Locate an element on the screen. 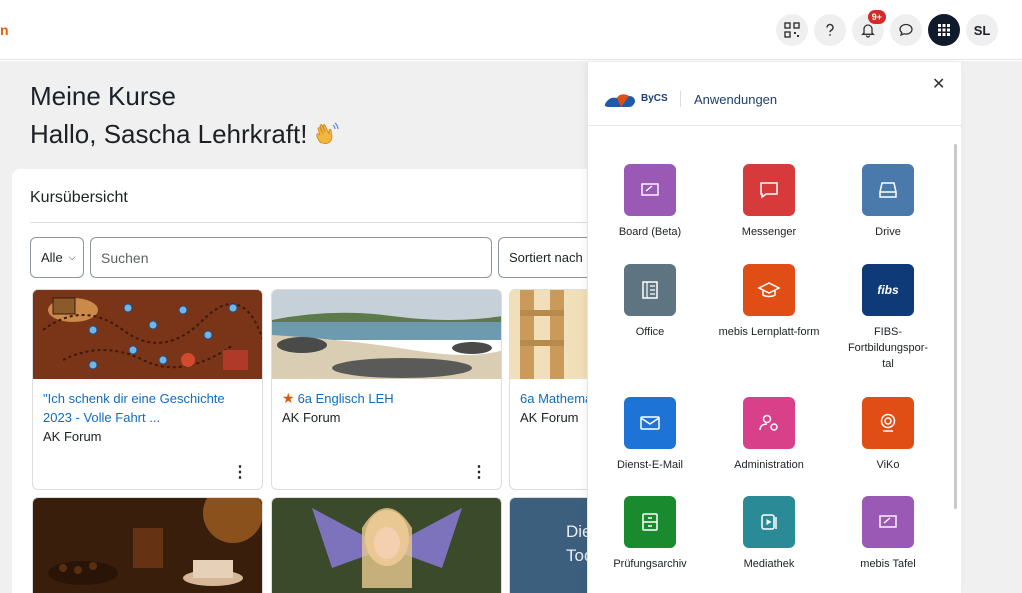  filter-value: Alle is located at coordinates (52, 257).